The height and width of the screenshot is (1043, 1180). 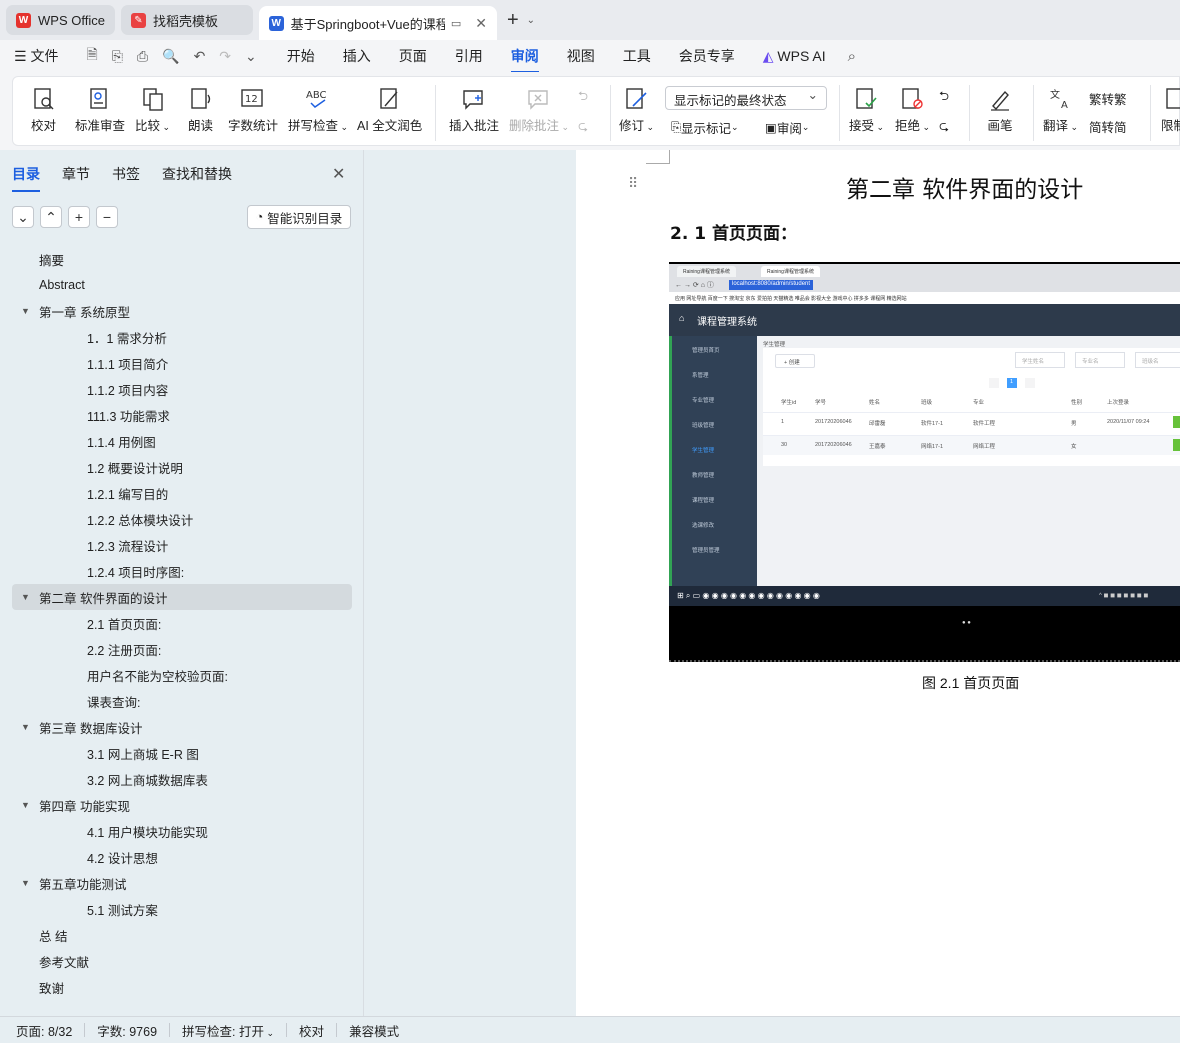 What do you see at coordinates (539, 108) in the screenshot?
I see `delete-comment-button: 删除批注 ⌄` at bounding box center [539, 108].